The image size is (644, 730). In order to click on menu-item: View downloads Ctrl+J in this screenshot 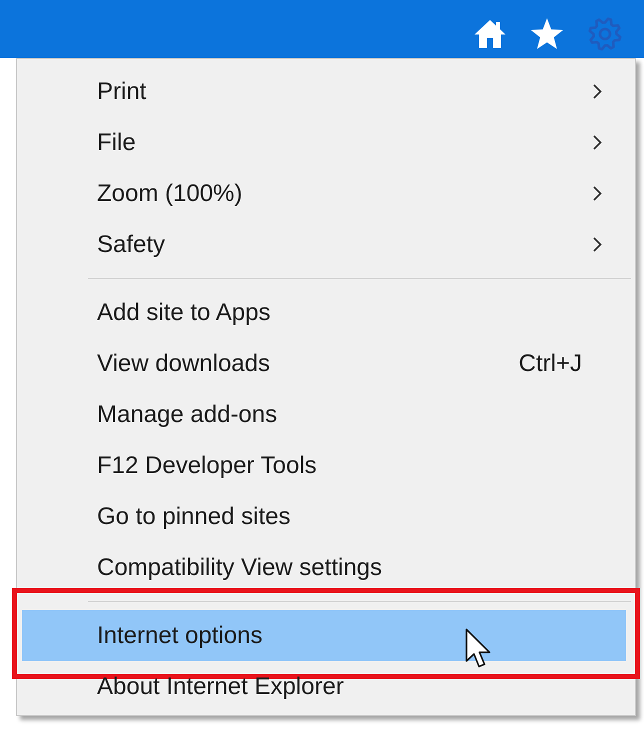, I will do `click(324, 363)`.